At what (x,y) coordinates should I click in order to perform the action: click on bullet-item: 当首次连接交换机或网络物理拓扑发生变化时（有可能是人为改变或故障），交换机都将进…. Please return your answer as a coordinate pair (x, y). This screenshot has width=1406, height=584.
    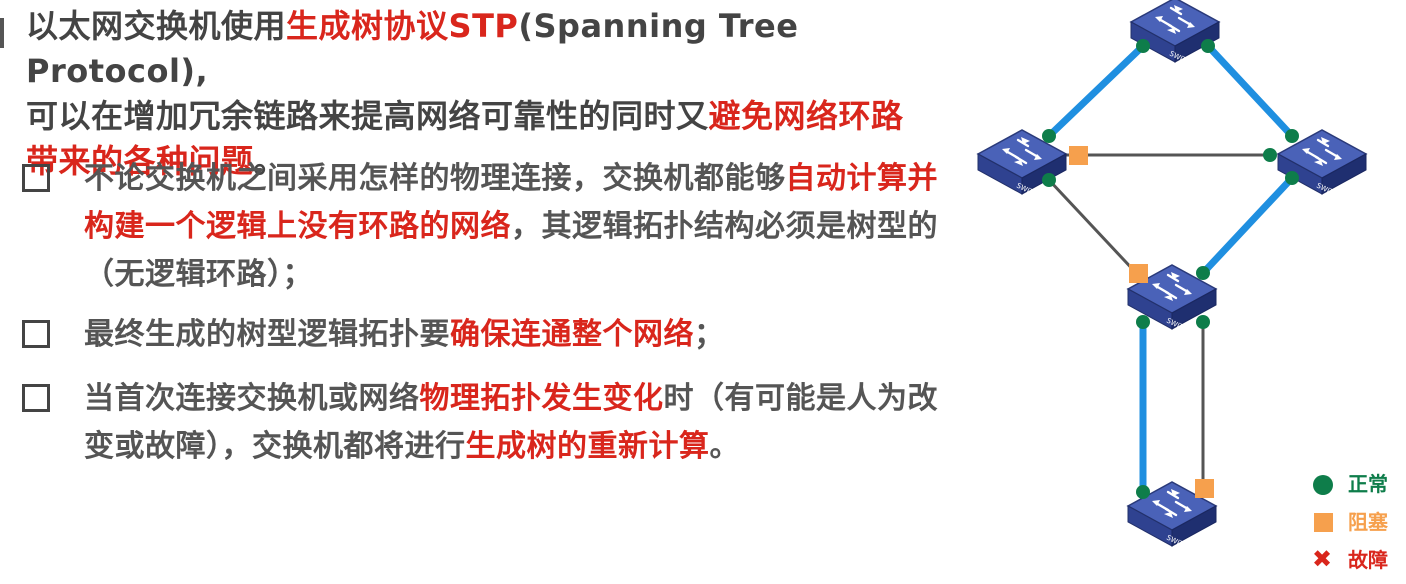
    Looking at the image, I should click on (490, 423).